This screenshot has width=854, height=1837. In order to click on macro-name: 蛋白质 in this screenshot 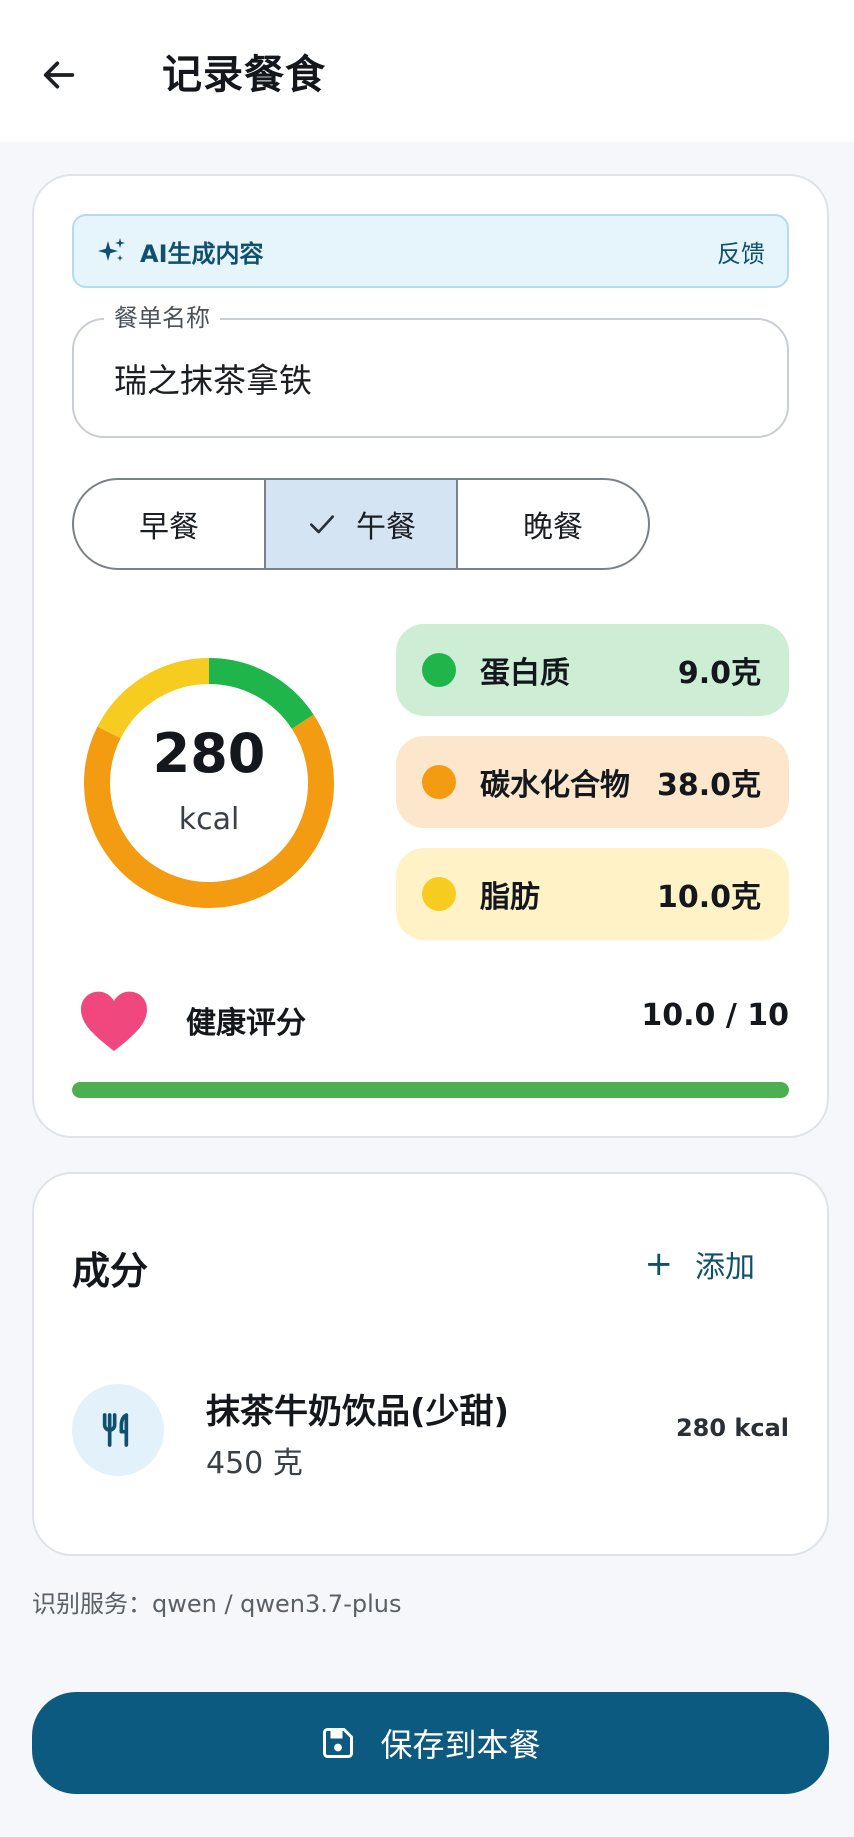, I will do `click(525, 673)`.